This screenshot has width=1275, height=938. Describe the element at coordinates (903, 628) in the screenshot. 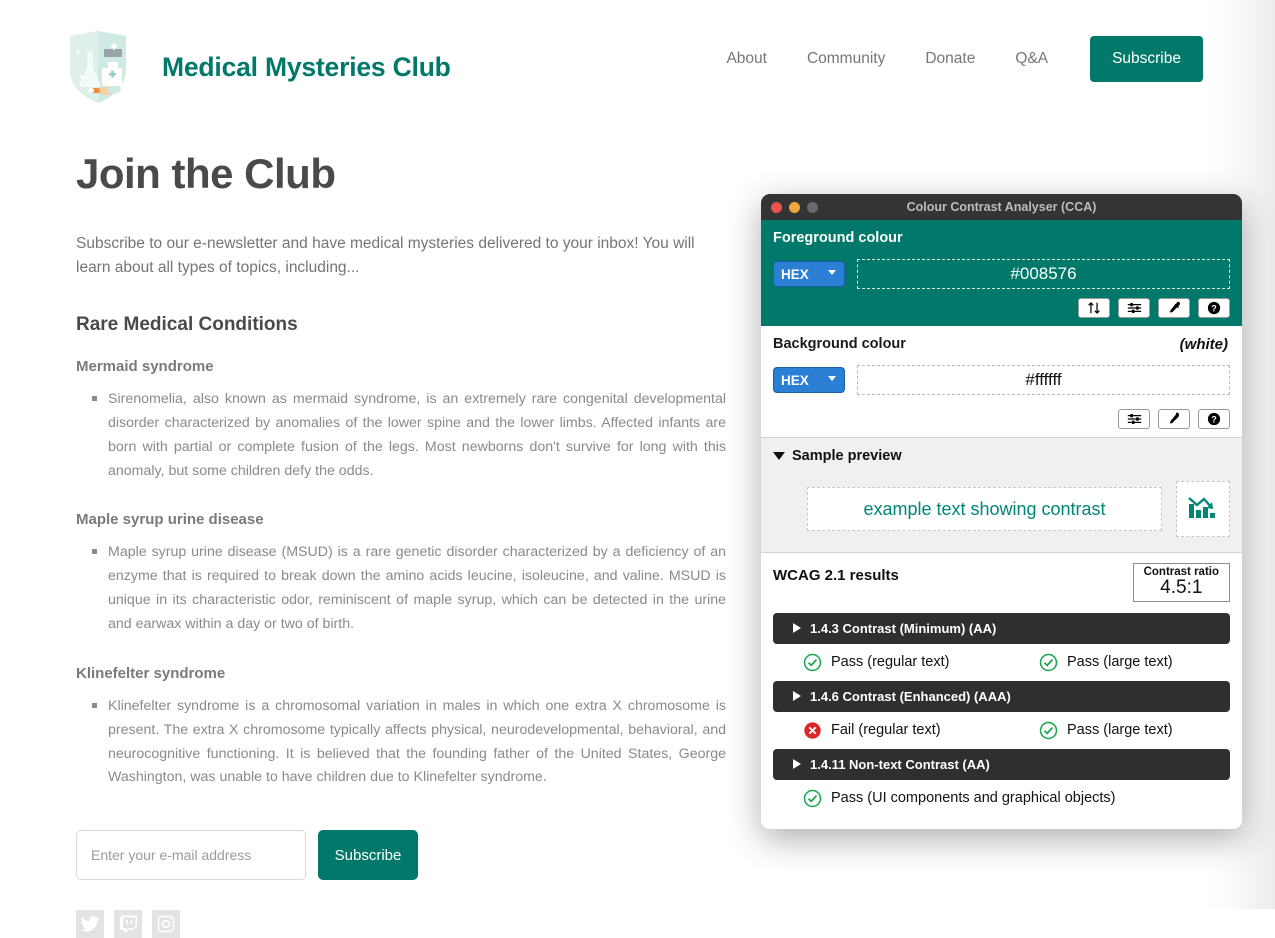

I see `wcag-143-label: 1.4.3 Contrast (Minimum) (AA)` at that location.